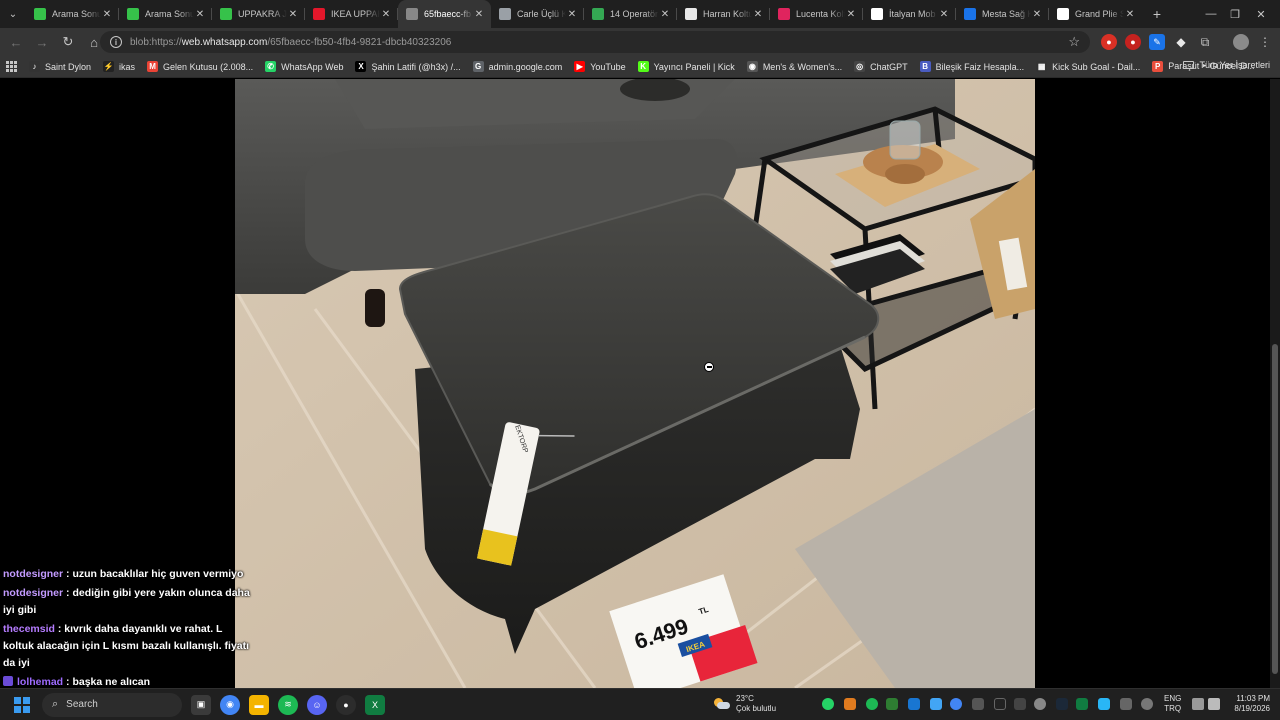 This screenshot has height=720, width=1280. What do you see at coordinates (288, 704) in the screenshot?
I see `spotify-icon: ≋` at bounding box center [288, 704].